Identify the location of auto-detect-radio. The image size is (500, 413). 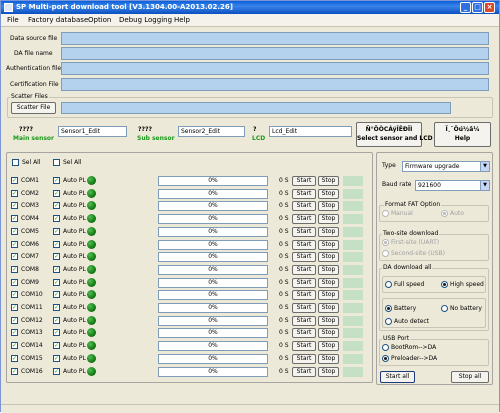
(388, 321).